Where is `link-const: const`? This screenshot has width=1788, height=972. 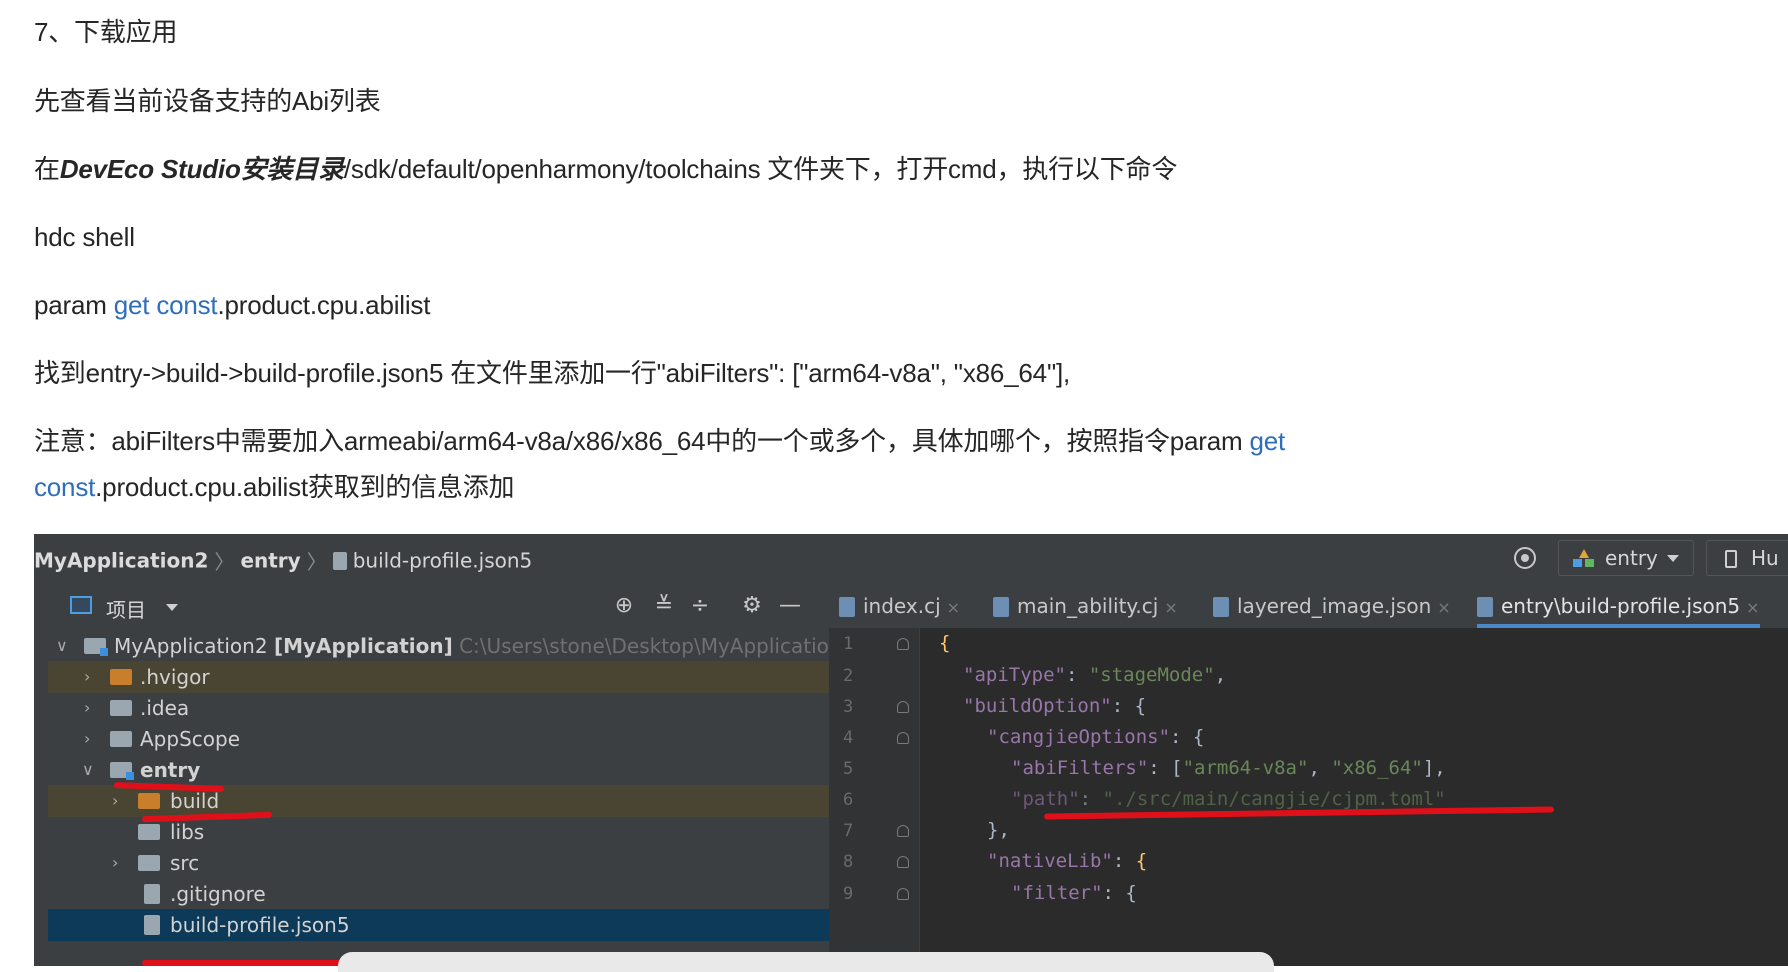 link-const: const is located at coordinates (186, 305).